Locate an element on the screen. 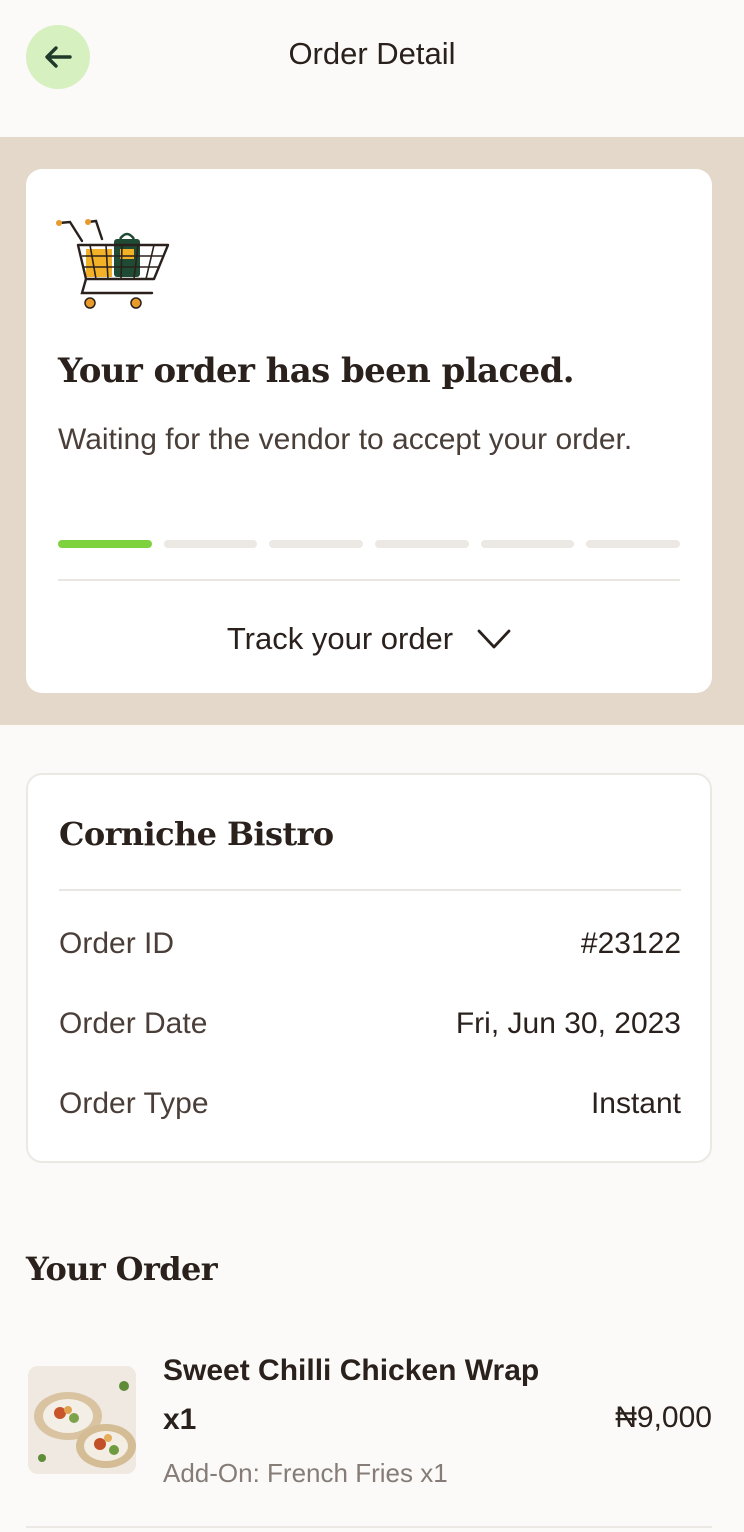 Image resolution: width=744 pixels, height=1532 pixels. order-id-value: #23122 is located at coordinates (630, 943).